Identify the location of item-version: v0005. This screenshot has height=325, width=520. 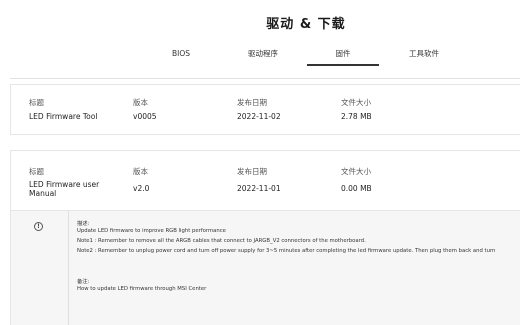
(145, 116).